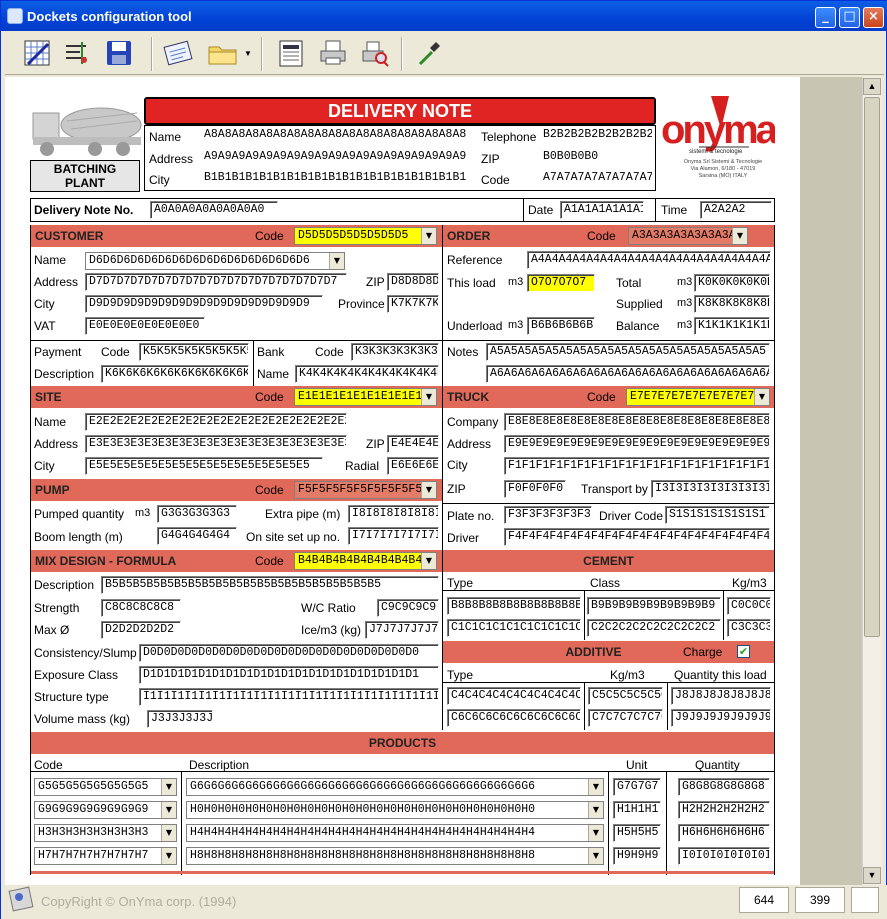 The width and height of the screenshot is (887, 919). I want to click on vat-field: E0E0E0E0E0E0E0E0, so click(145, 326).